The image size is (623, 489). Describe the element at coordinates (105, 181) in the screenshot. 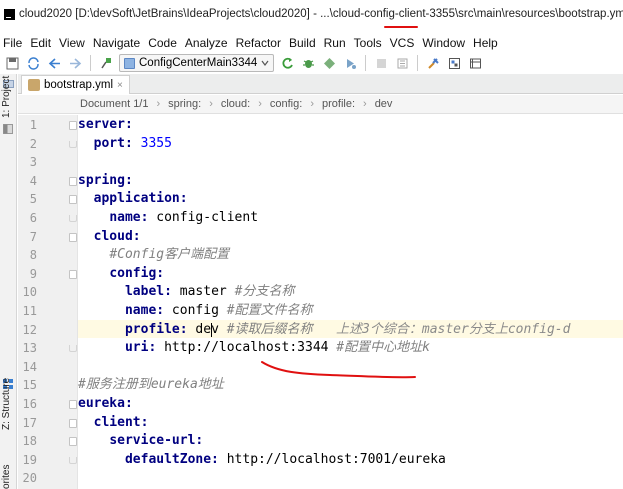

I see `code-line: spring:` at that location.